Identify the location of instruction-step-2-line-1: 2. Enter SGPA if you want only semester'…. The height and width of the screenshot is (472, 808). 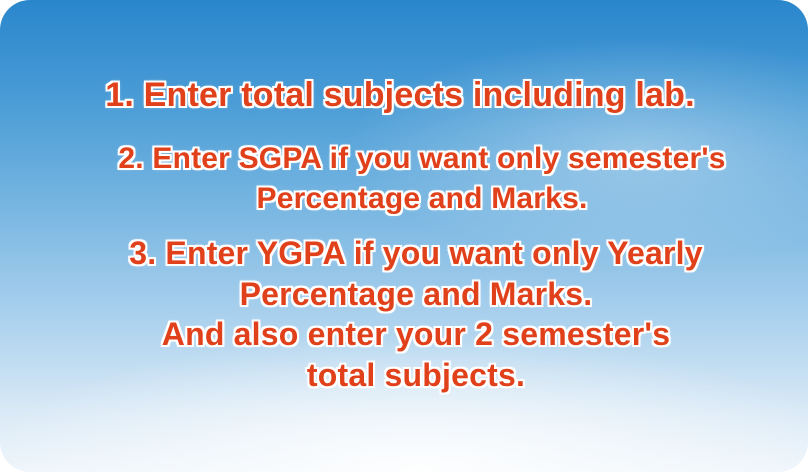
(422, 158).